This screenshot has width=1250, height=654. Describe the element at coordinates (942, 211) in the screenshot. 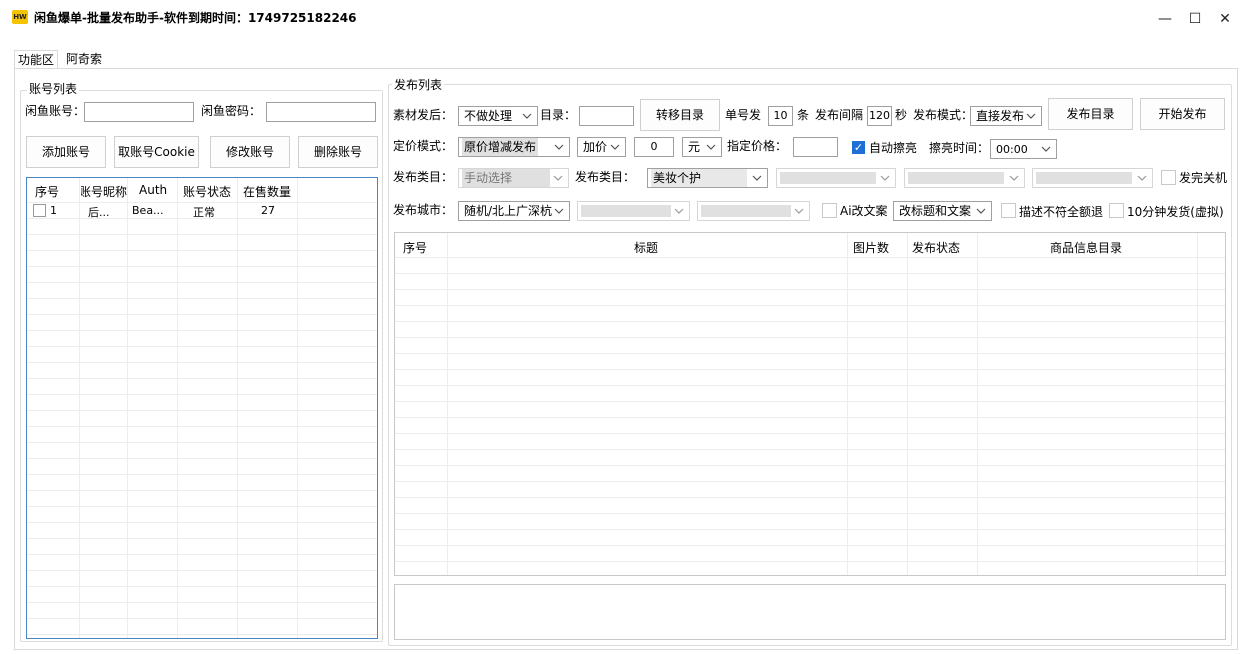

I see `ai-mode-select: 改标题和文案` at that location.